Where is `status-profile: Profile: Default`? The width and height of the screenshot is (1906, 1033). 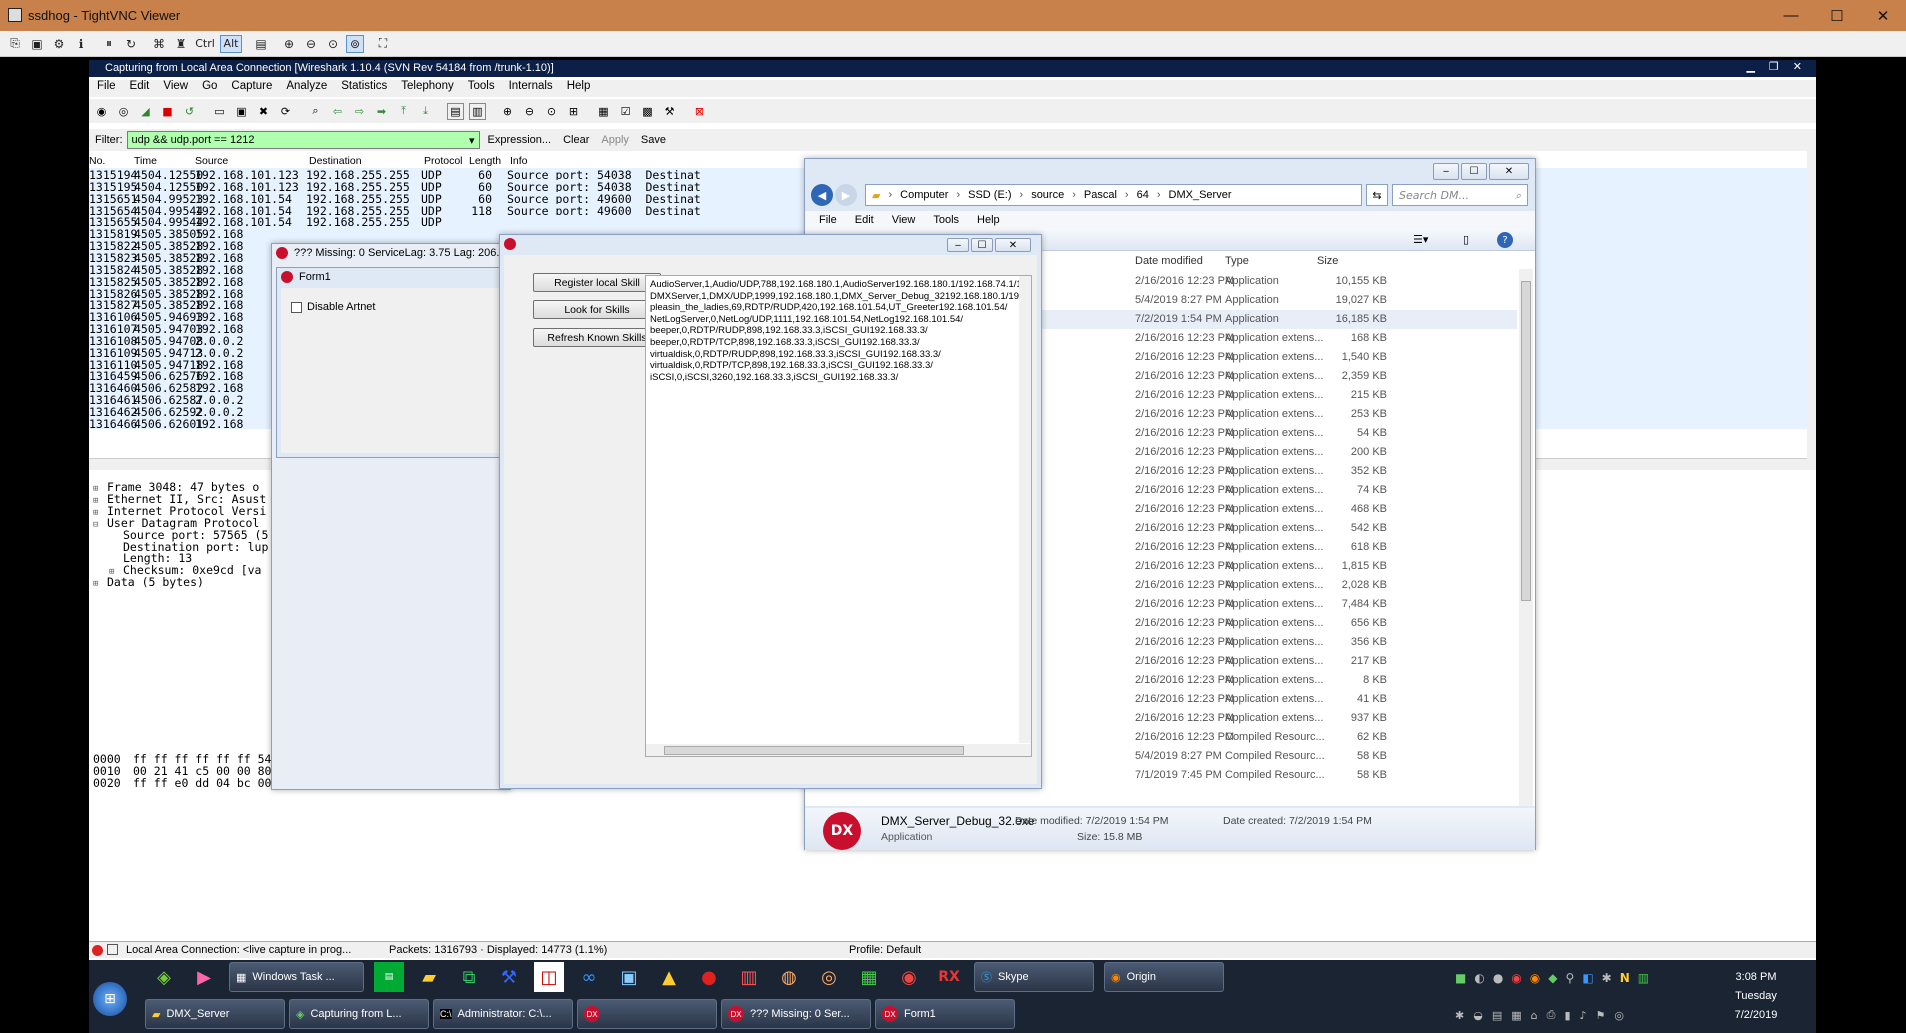
status-profile: Profile: Default is located at coordinates (885, 950).